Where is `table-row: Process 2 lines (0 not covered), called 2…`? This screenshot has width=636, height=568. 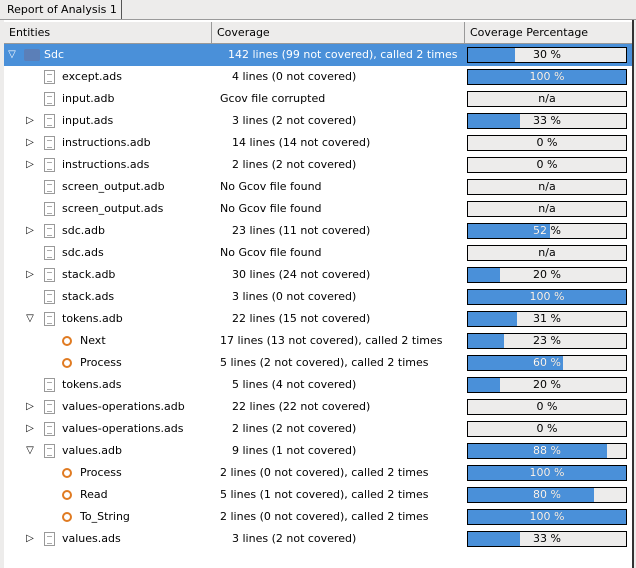 table-row: Process 2 lines (0 not covered), called 2… is located at coordinates (318, 473).